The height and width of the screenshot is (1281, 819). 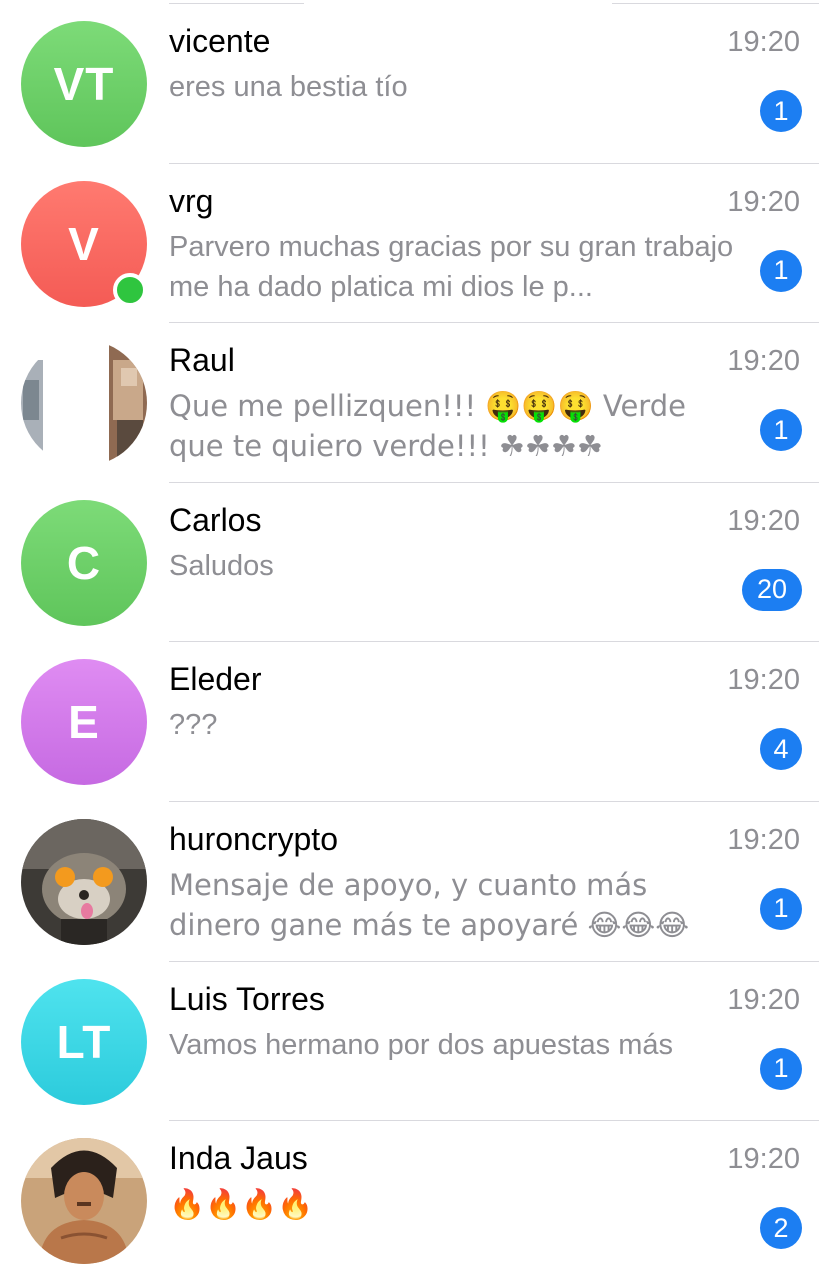 I want to click on chat-name: Inda Jaus, so click(x=238, y=1158).